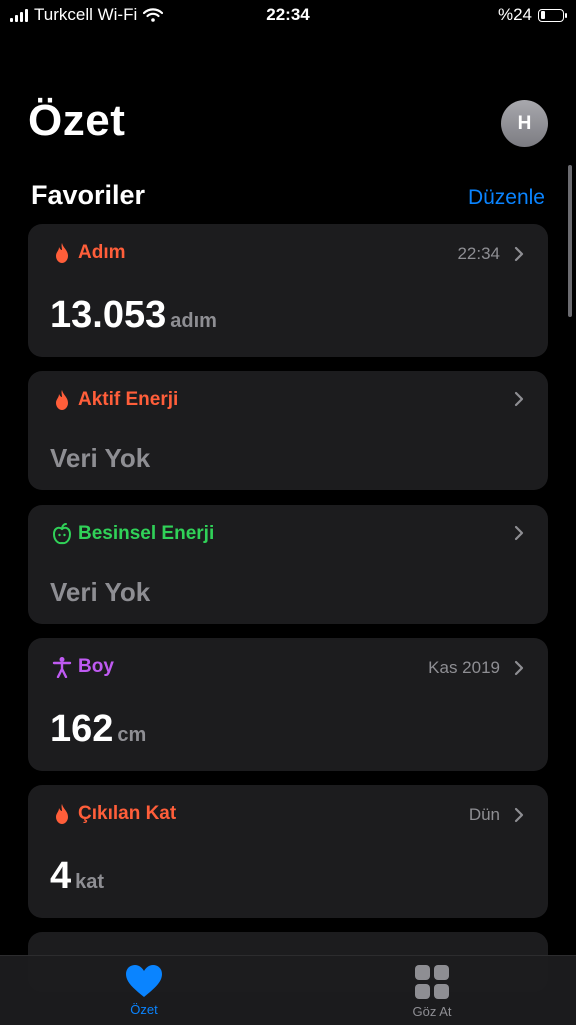 The width and height of the screenshot is (576, 1025). What do you see at coordinates (108, 315) in the screenshot?
I see `steps-value: 13.053` at bounding box center [108, 315].